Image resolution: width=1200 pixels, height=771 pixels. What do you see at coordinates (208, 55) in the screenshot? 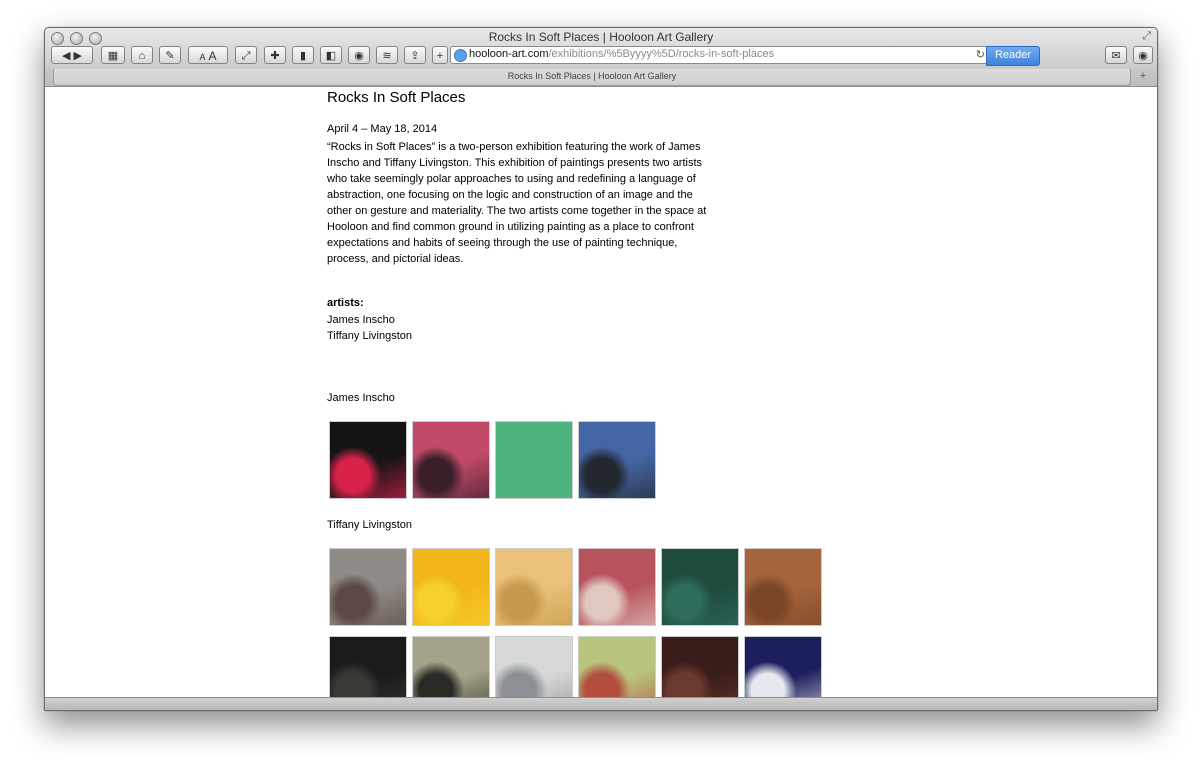
I see `text-size-buttons: A A` at bounding box center [208, 55].